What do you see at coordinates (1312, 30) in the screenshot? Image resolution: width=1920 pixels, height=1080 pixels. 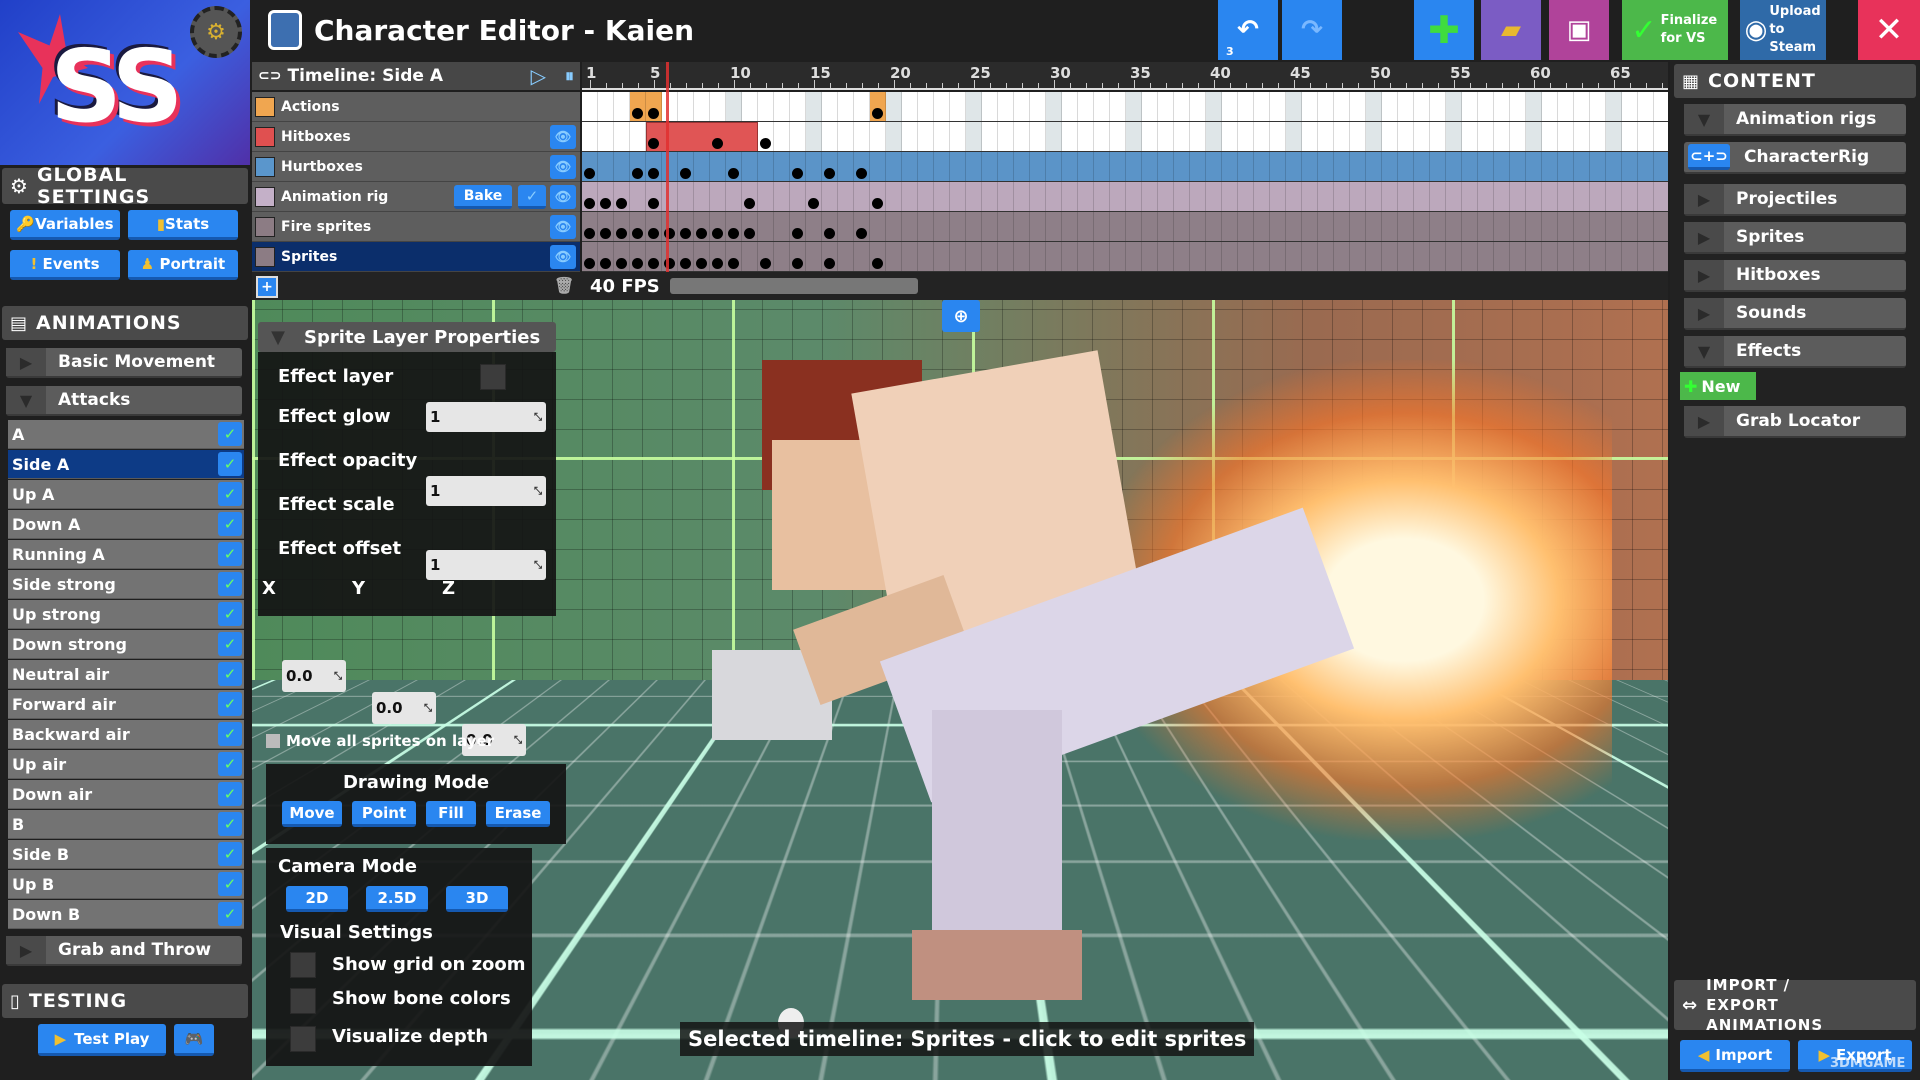 I see `redo-button: ↷` at bounding box center [1312, 30].